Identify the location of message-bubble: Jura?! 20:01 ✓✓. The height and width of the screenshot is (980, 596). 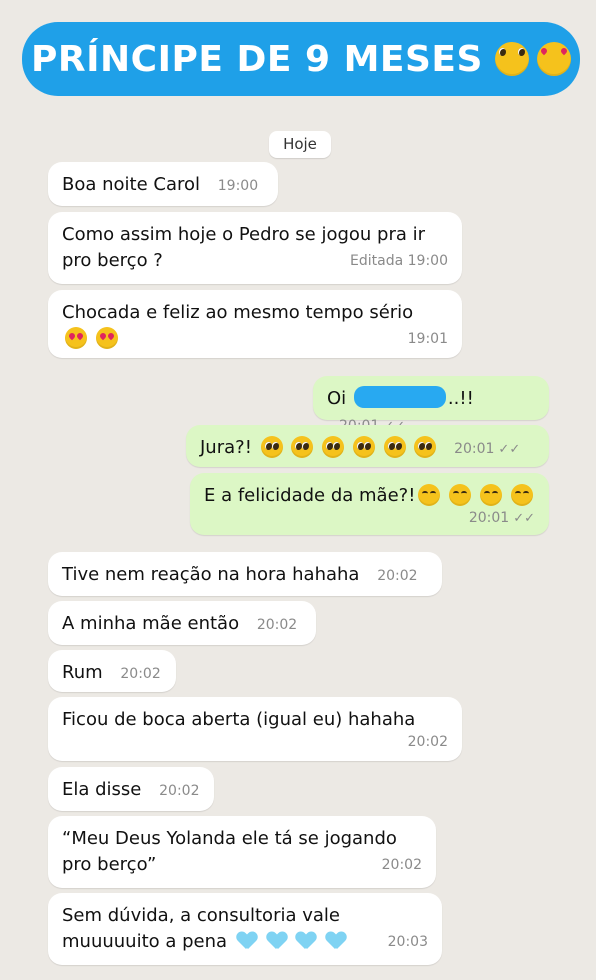
(367, 446).